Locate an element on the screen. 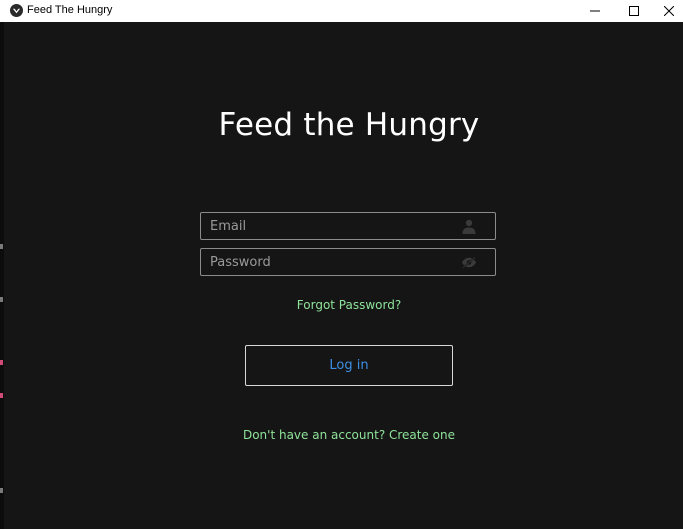 The width and height of the screenshot is (683, 529). close-icon is located at coordinates (668, 11).